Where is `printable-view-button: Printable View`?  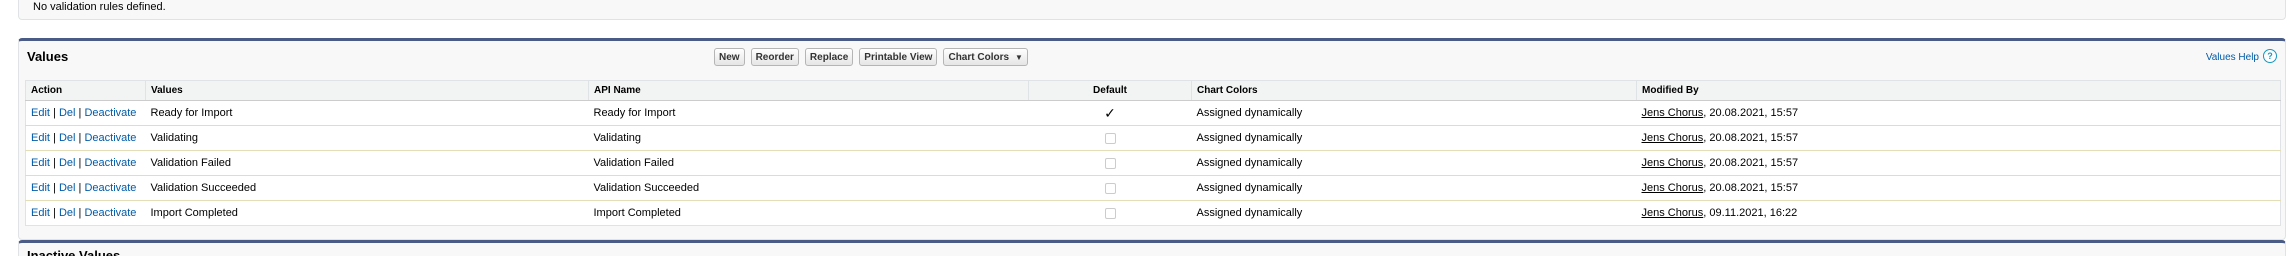
printable-view-button: Printable View is located at coordinates (898, 57).